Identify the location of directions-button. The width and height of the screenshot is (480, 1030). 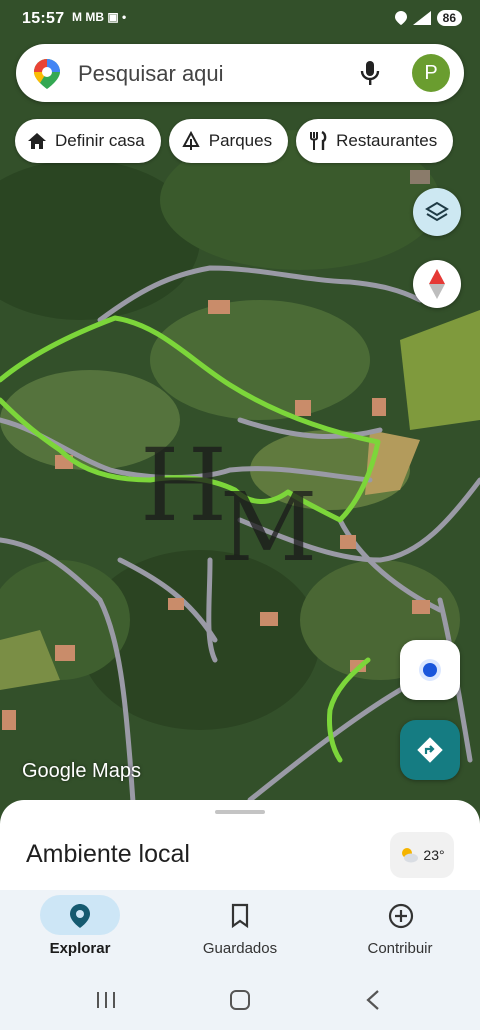
(430, 750).